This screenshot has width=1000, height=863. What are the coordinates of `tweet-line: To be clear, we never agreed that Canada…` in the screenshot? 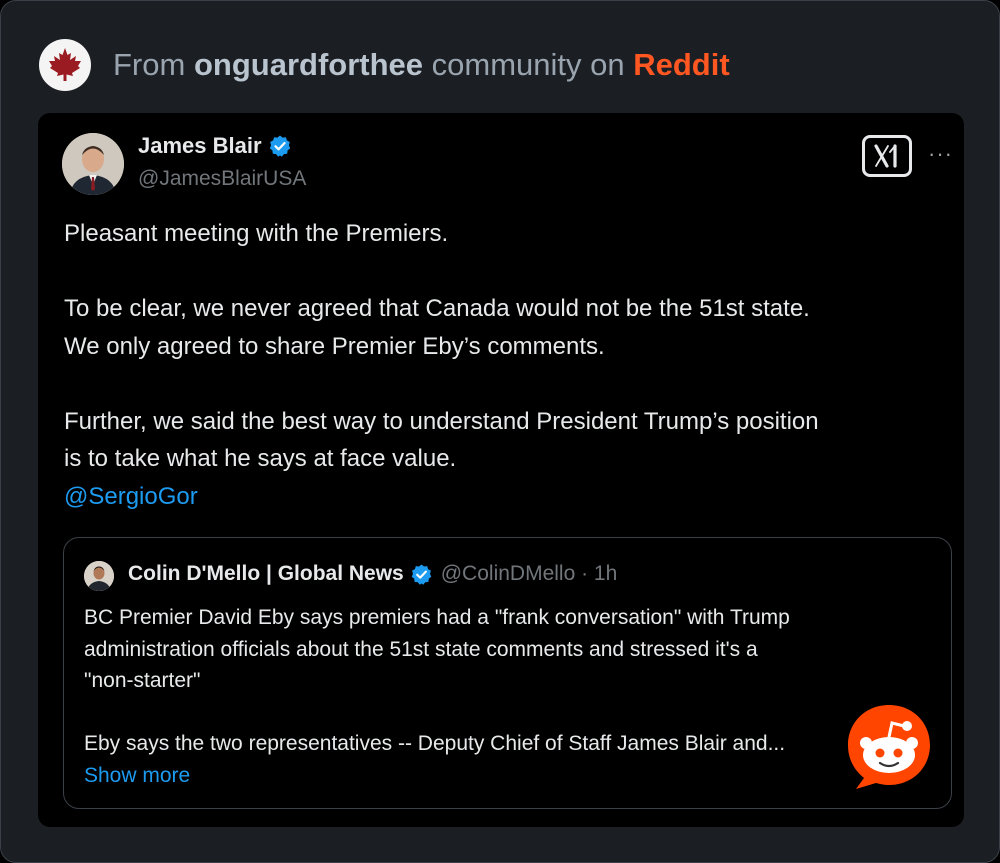 It's located at (437, 308).